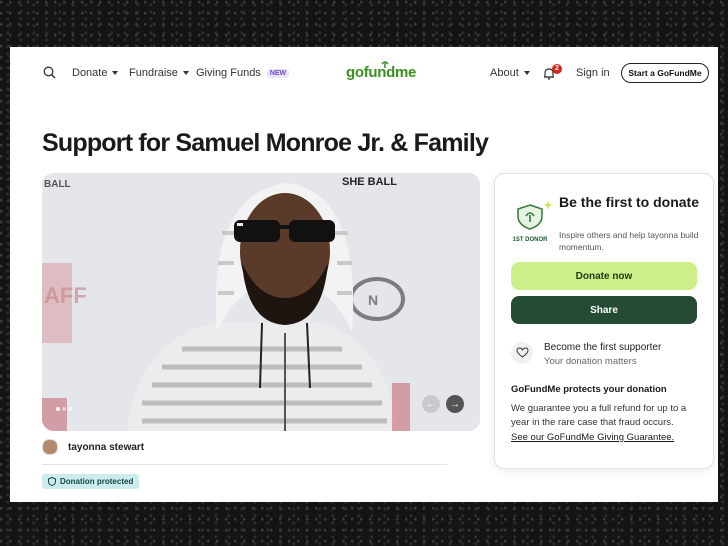 Image resolution: width=728 pixels, height=546 pixels. What do you see at coordinates (592, 437) in the screenshot?
I see `giving-guarantee-link: See our GoFundMe Giving Guarantee.` at bounding box center [592, 437].